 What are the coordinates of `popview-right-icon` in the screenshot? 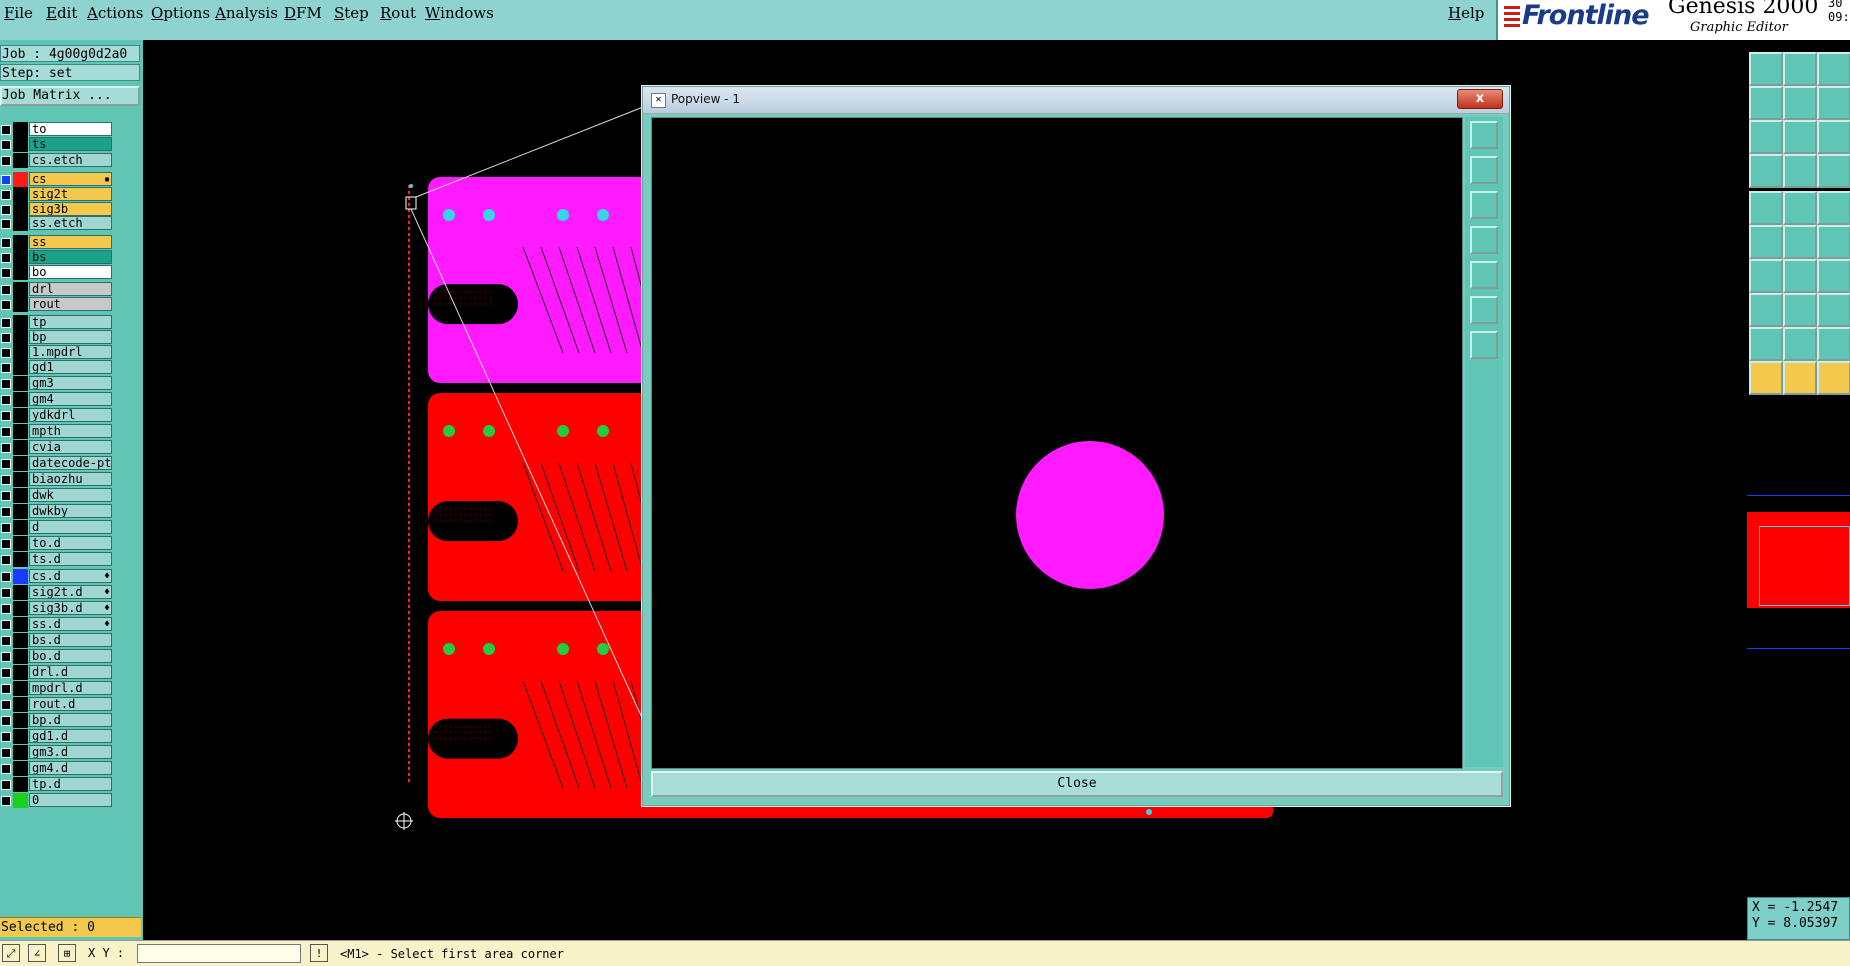 It's located at (1484, 275).